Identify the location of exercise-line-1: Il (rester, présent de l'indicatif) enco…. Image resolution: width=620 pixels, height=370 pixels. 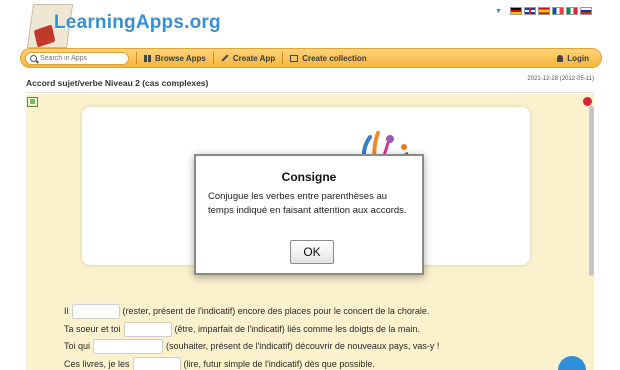
(324, 312).